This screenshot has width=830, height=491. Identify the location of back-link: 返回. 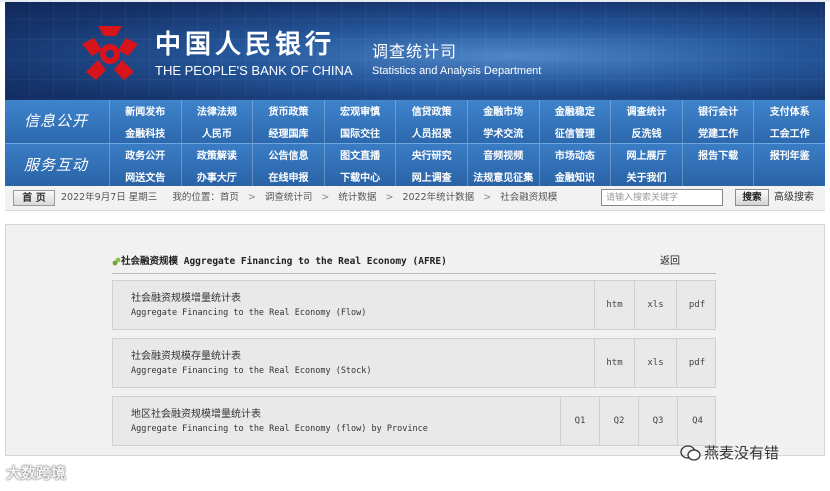
(670, 262).